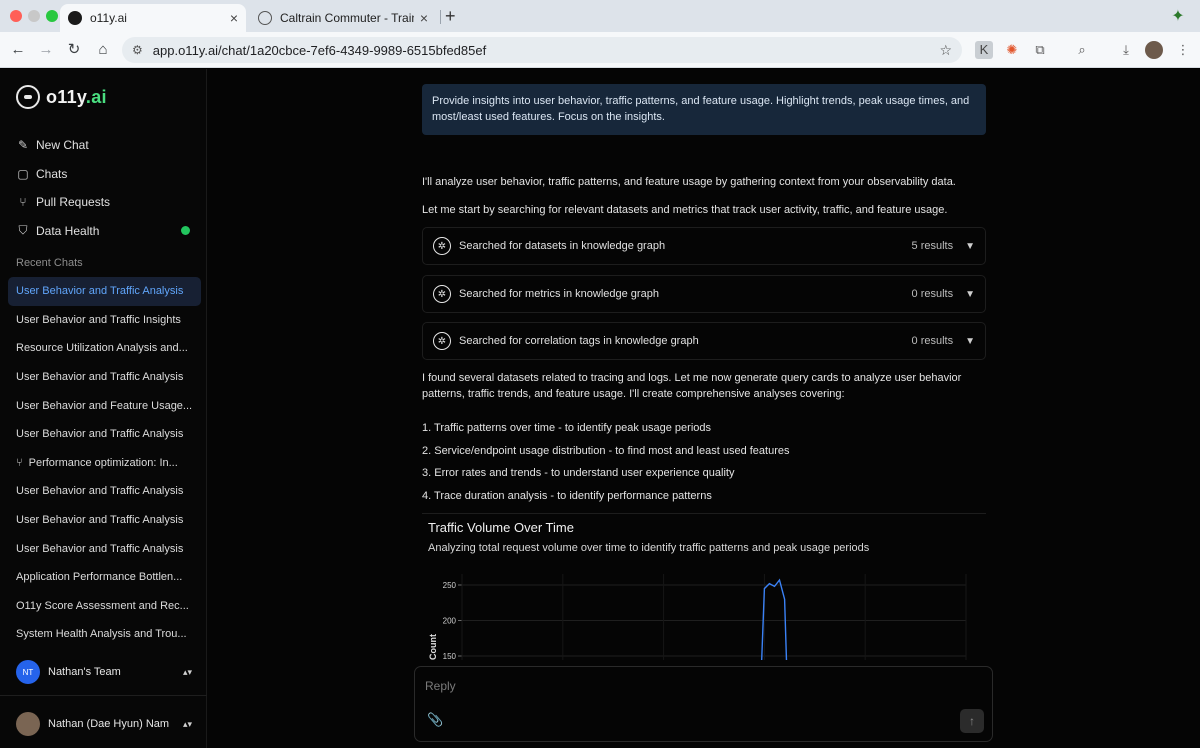 This screenshot has width=1200, height=748. I want to click on nav-label: Pull Requests, so click(73, 202).